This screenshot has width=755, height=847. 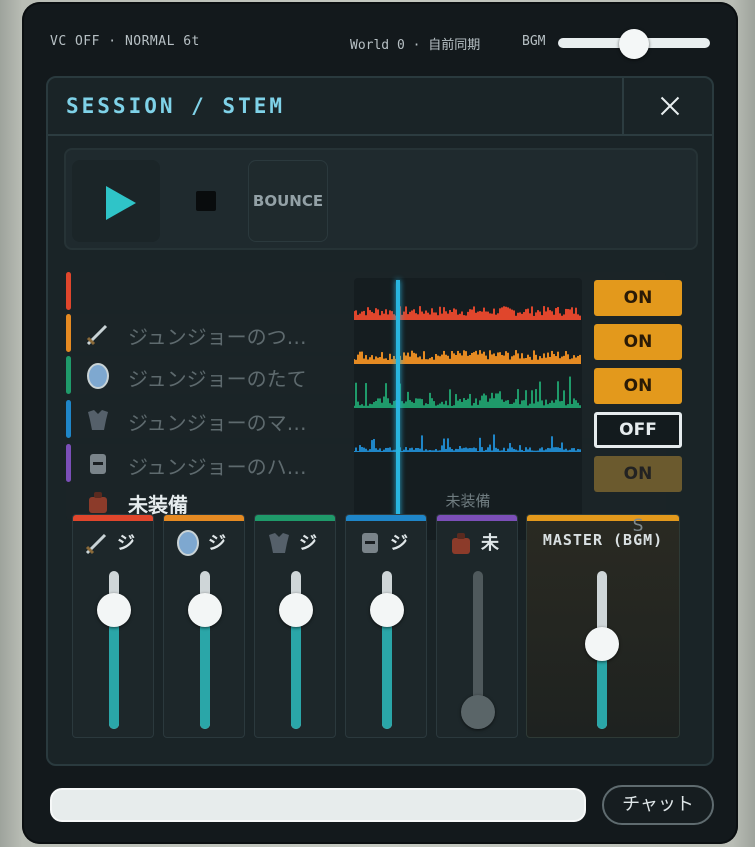 I want to click on play-icon, so click(x=121, y=203).